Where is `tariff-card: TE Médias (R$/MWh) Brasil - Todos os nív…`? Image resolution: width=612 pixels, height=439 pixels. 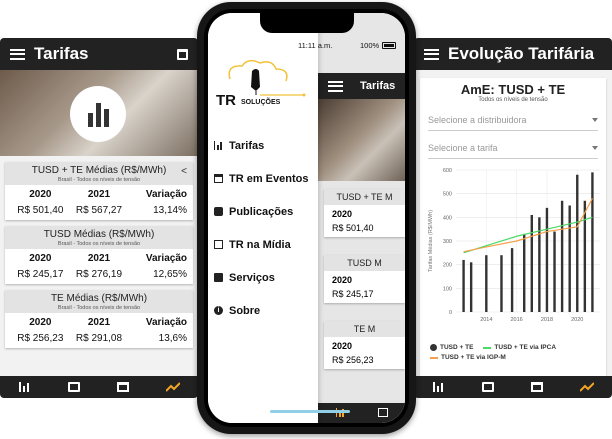
tariff-card: TE Médias (R$/MWh) Brasil - Todos os nív… is located at coordinates (99, 319).